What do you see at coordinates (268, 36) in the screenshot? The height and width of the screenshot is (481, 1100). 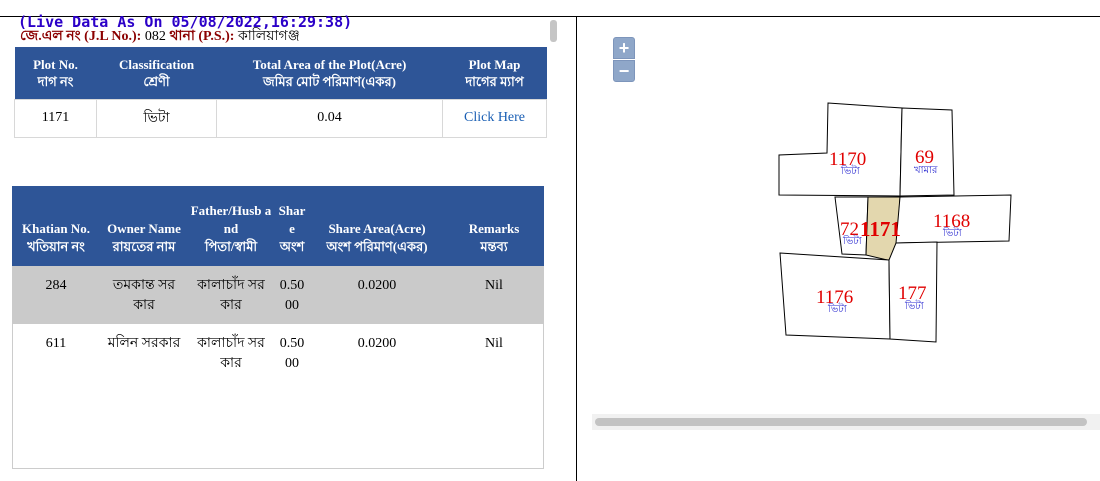 I see `ps-value: কালিয়াগঞ্জ` at bounding box center [268, 36].